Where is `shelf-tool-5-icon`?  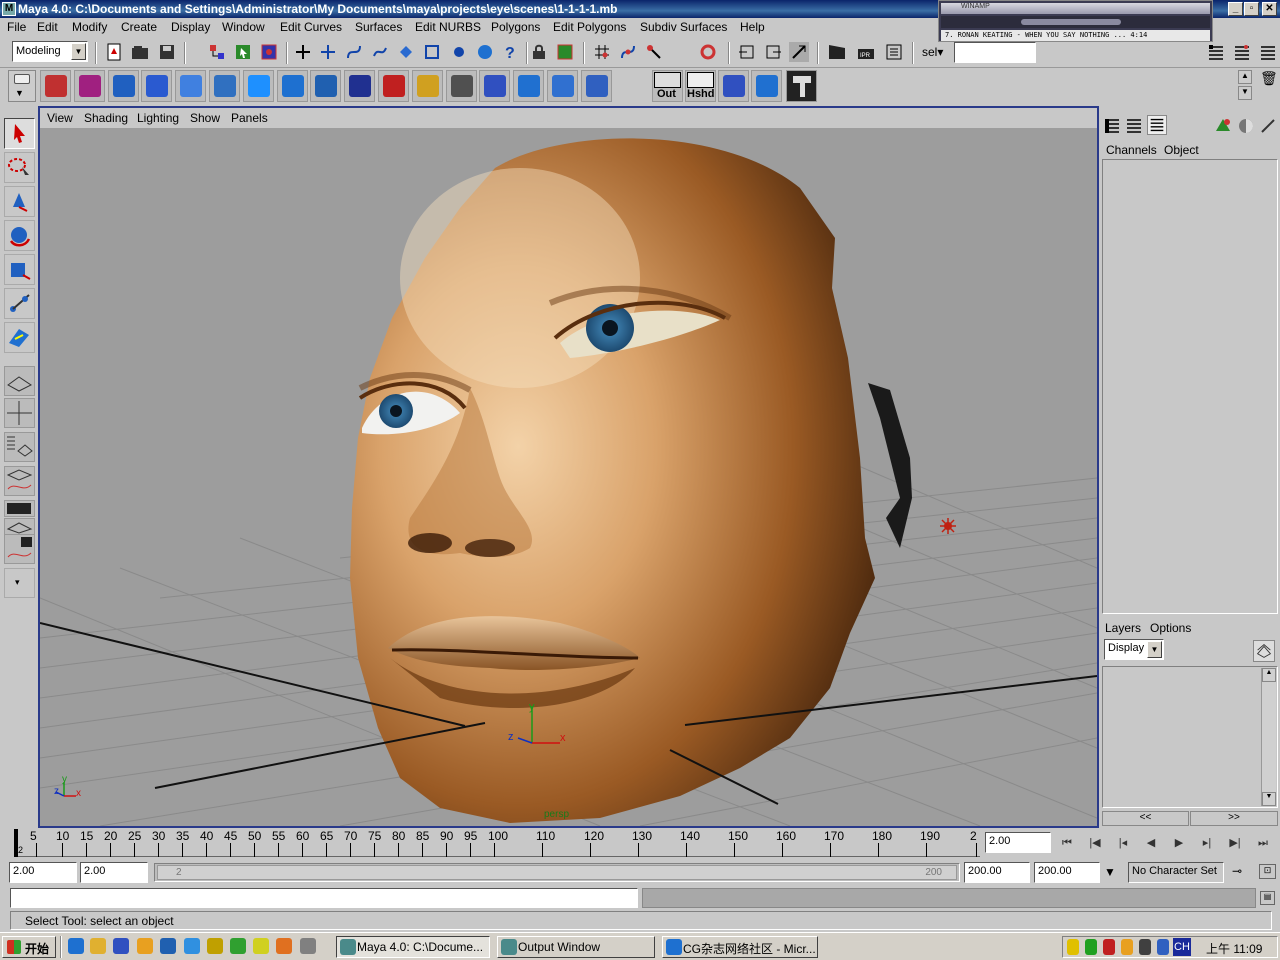 shelf-tool-5-icon is located at coordinates (191, 86).